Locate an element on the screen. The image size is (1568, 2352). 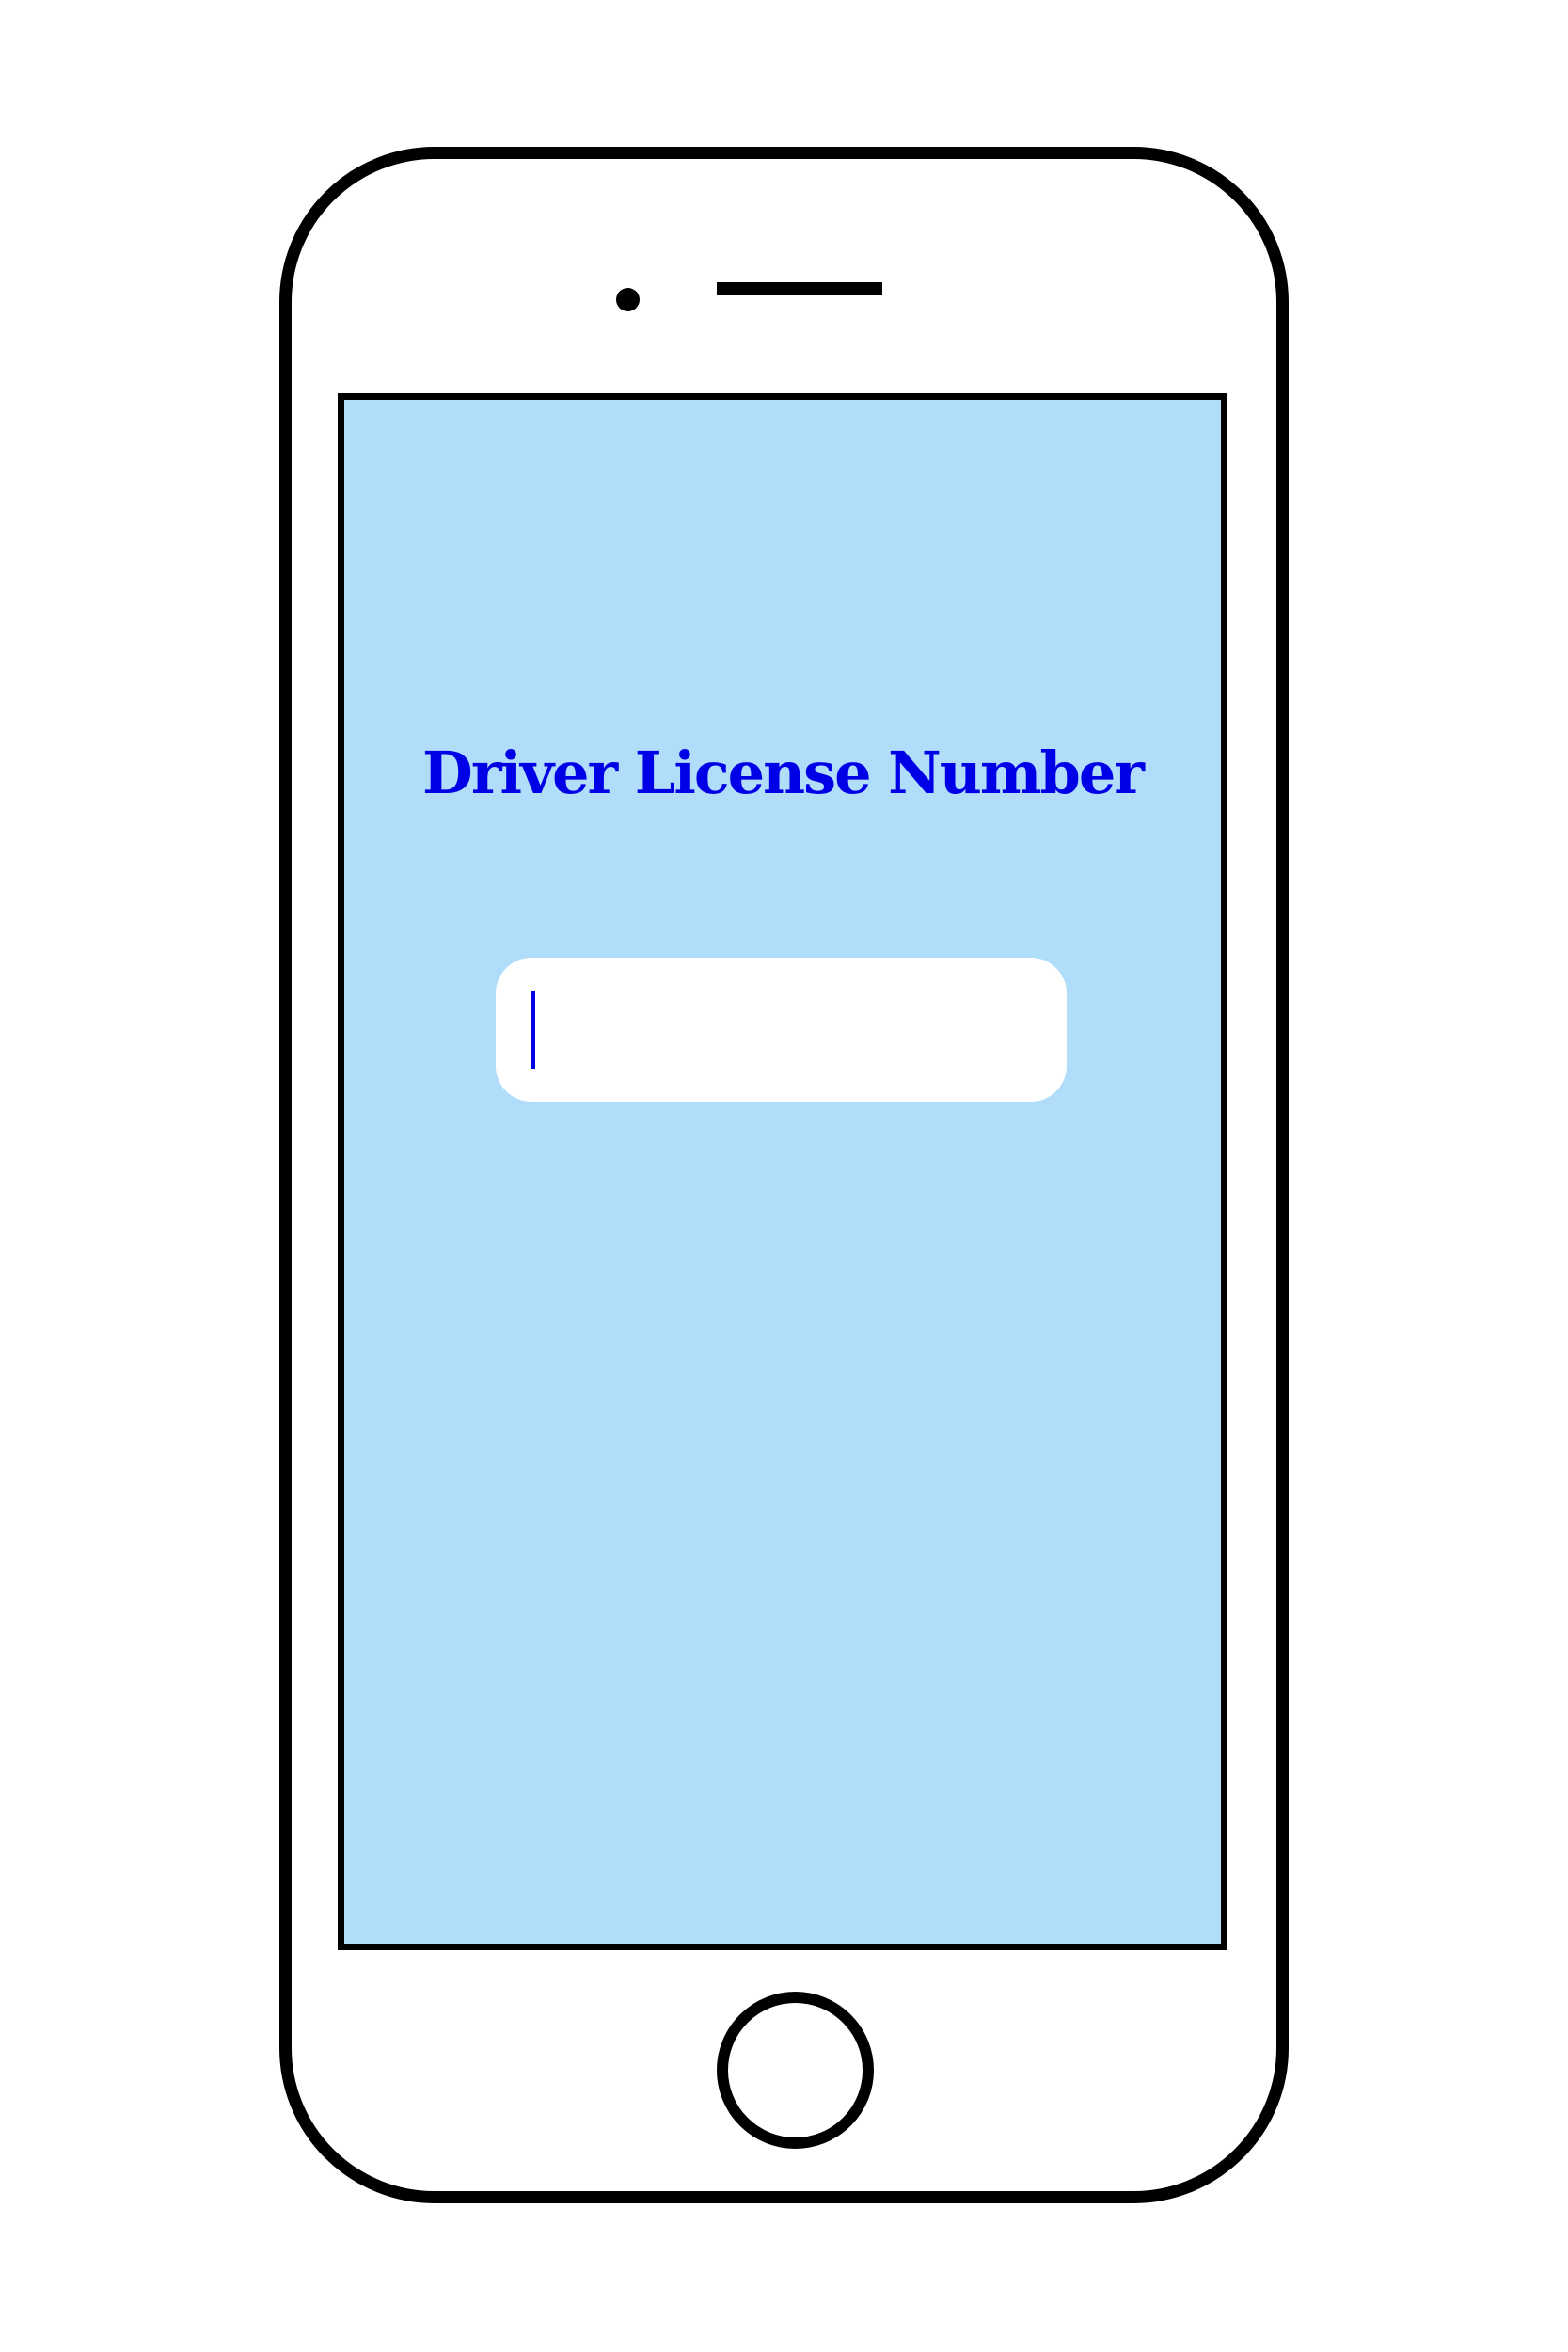
license-number-field-container is located at coordinates (781, 1030).